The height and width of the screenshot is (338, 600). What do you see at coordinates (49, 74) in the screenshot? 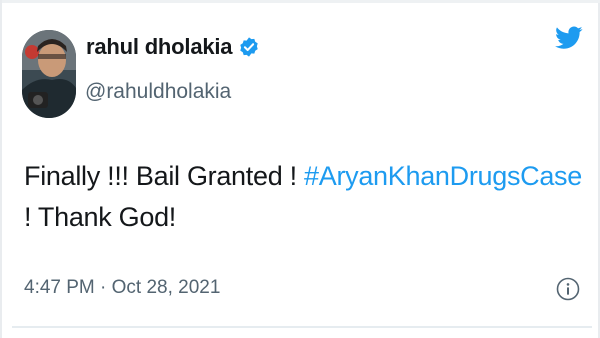
I see `avatar` at bounding box center [49, 74].